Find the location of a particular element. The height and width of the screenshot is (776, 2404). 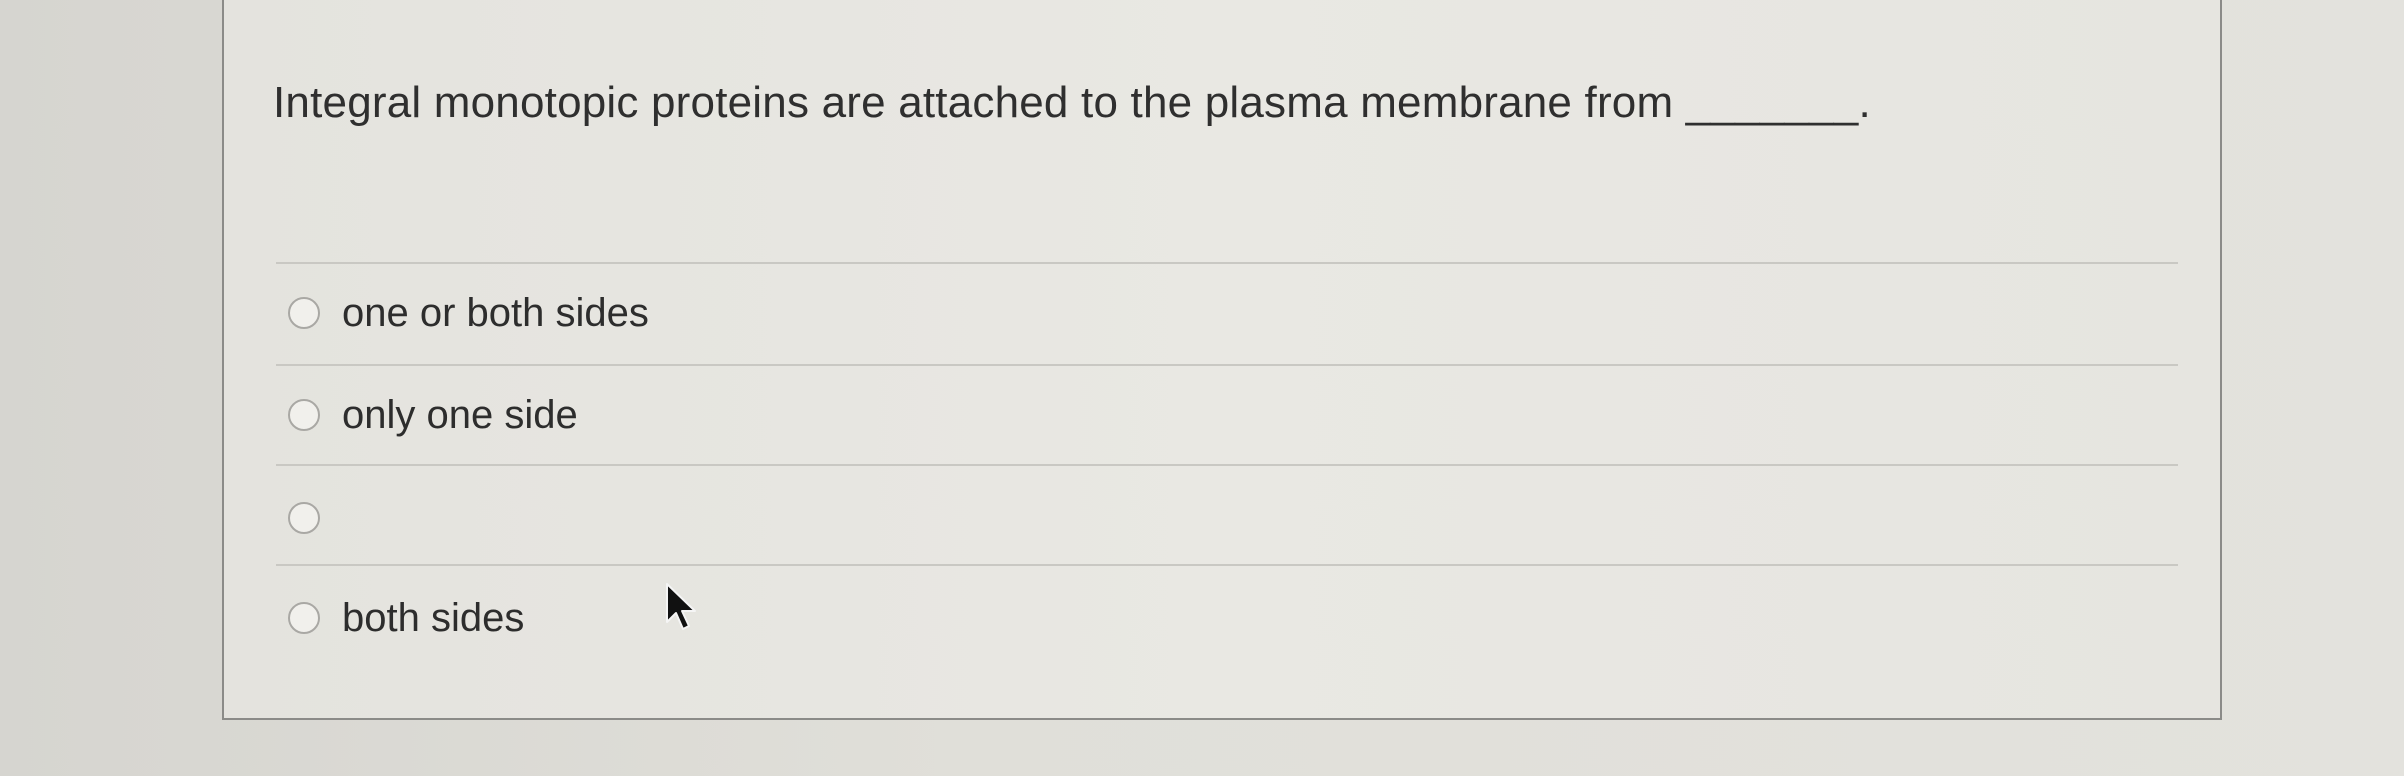

option-one-or-both-sides: one or both sides is located at coordinates (468, 313).